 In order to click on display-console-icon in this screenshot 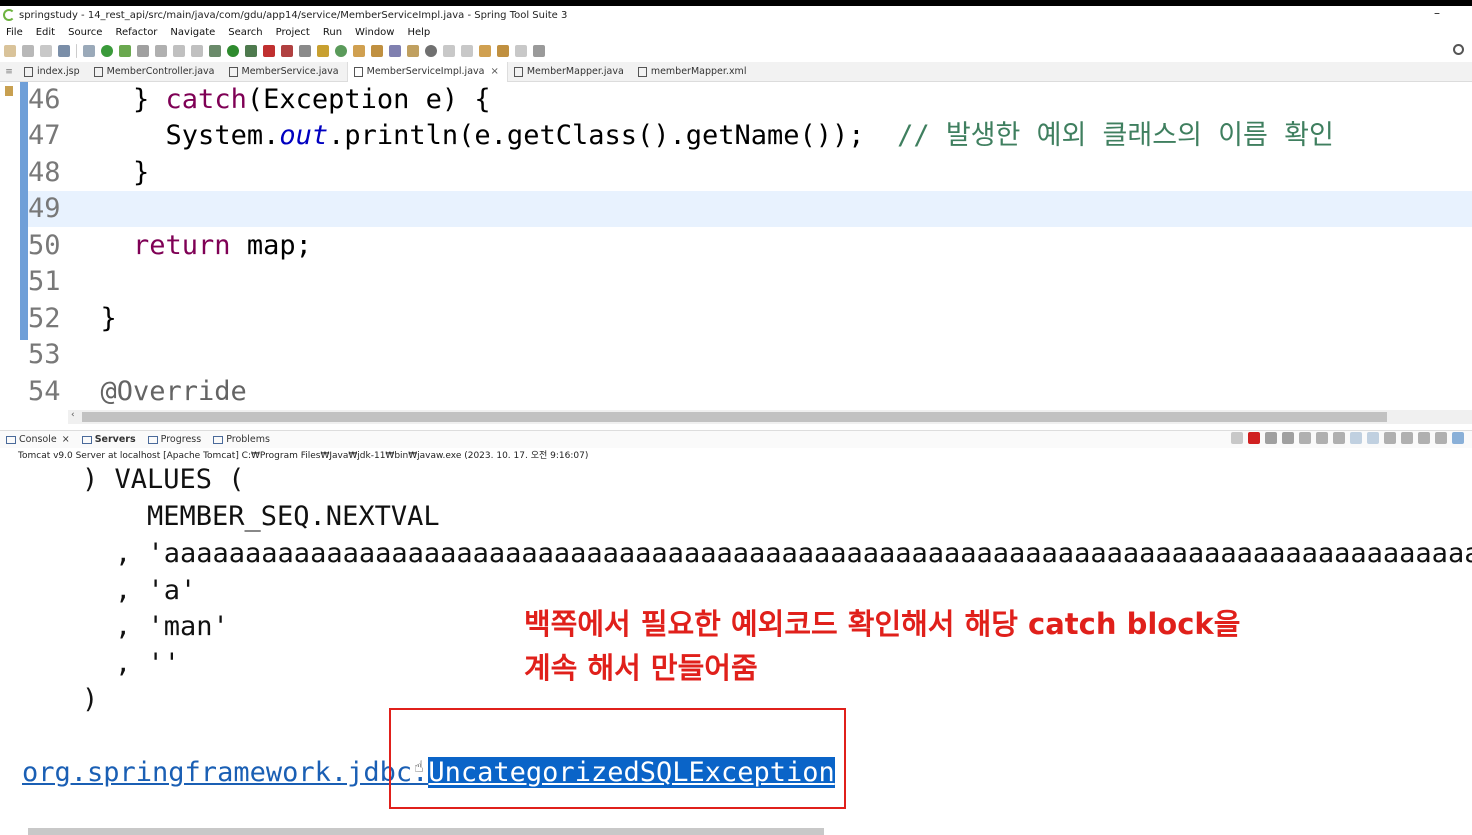, I will do `click(1407, 438)`.